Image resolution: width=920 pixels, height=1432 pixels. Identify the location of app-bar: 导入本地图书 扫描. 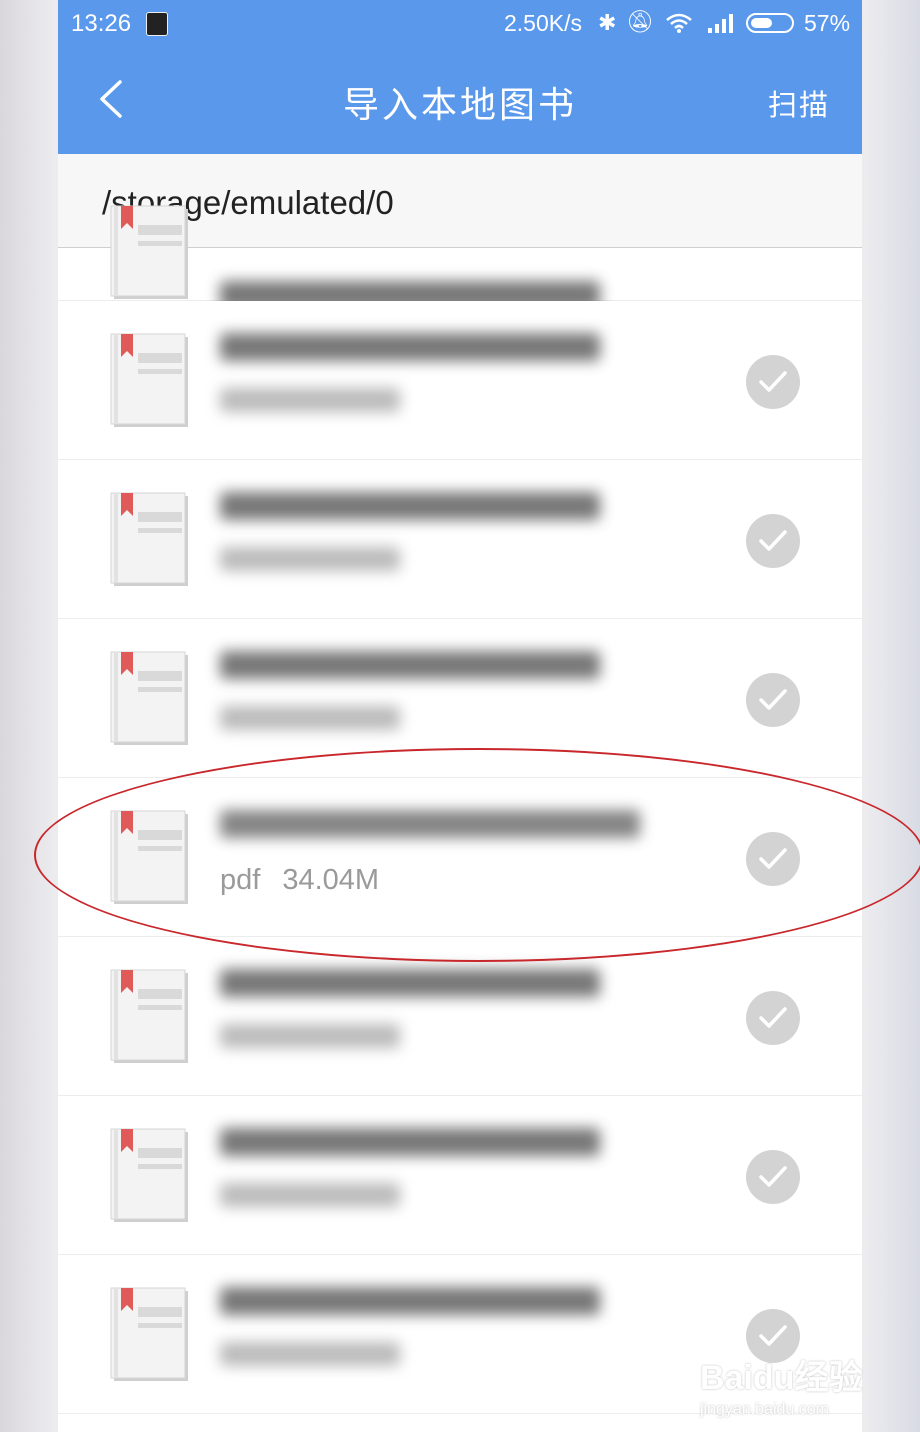
(460, 101).